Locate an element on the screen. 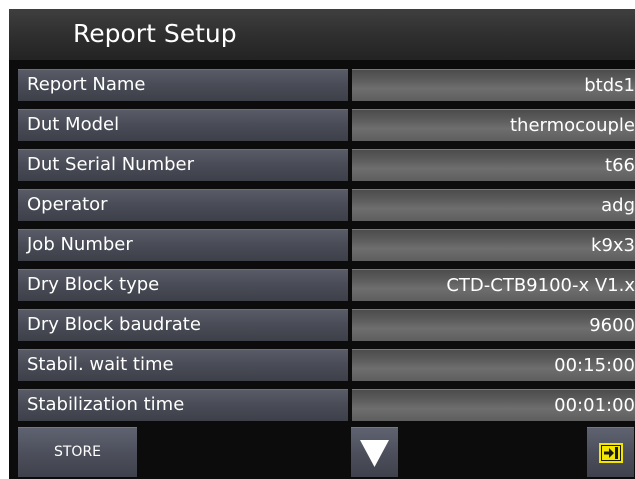 The width and height of the screenshot is (635, 479). field-label: Stabil. wait time is located at coordinates (100, 364).